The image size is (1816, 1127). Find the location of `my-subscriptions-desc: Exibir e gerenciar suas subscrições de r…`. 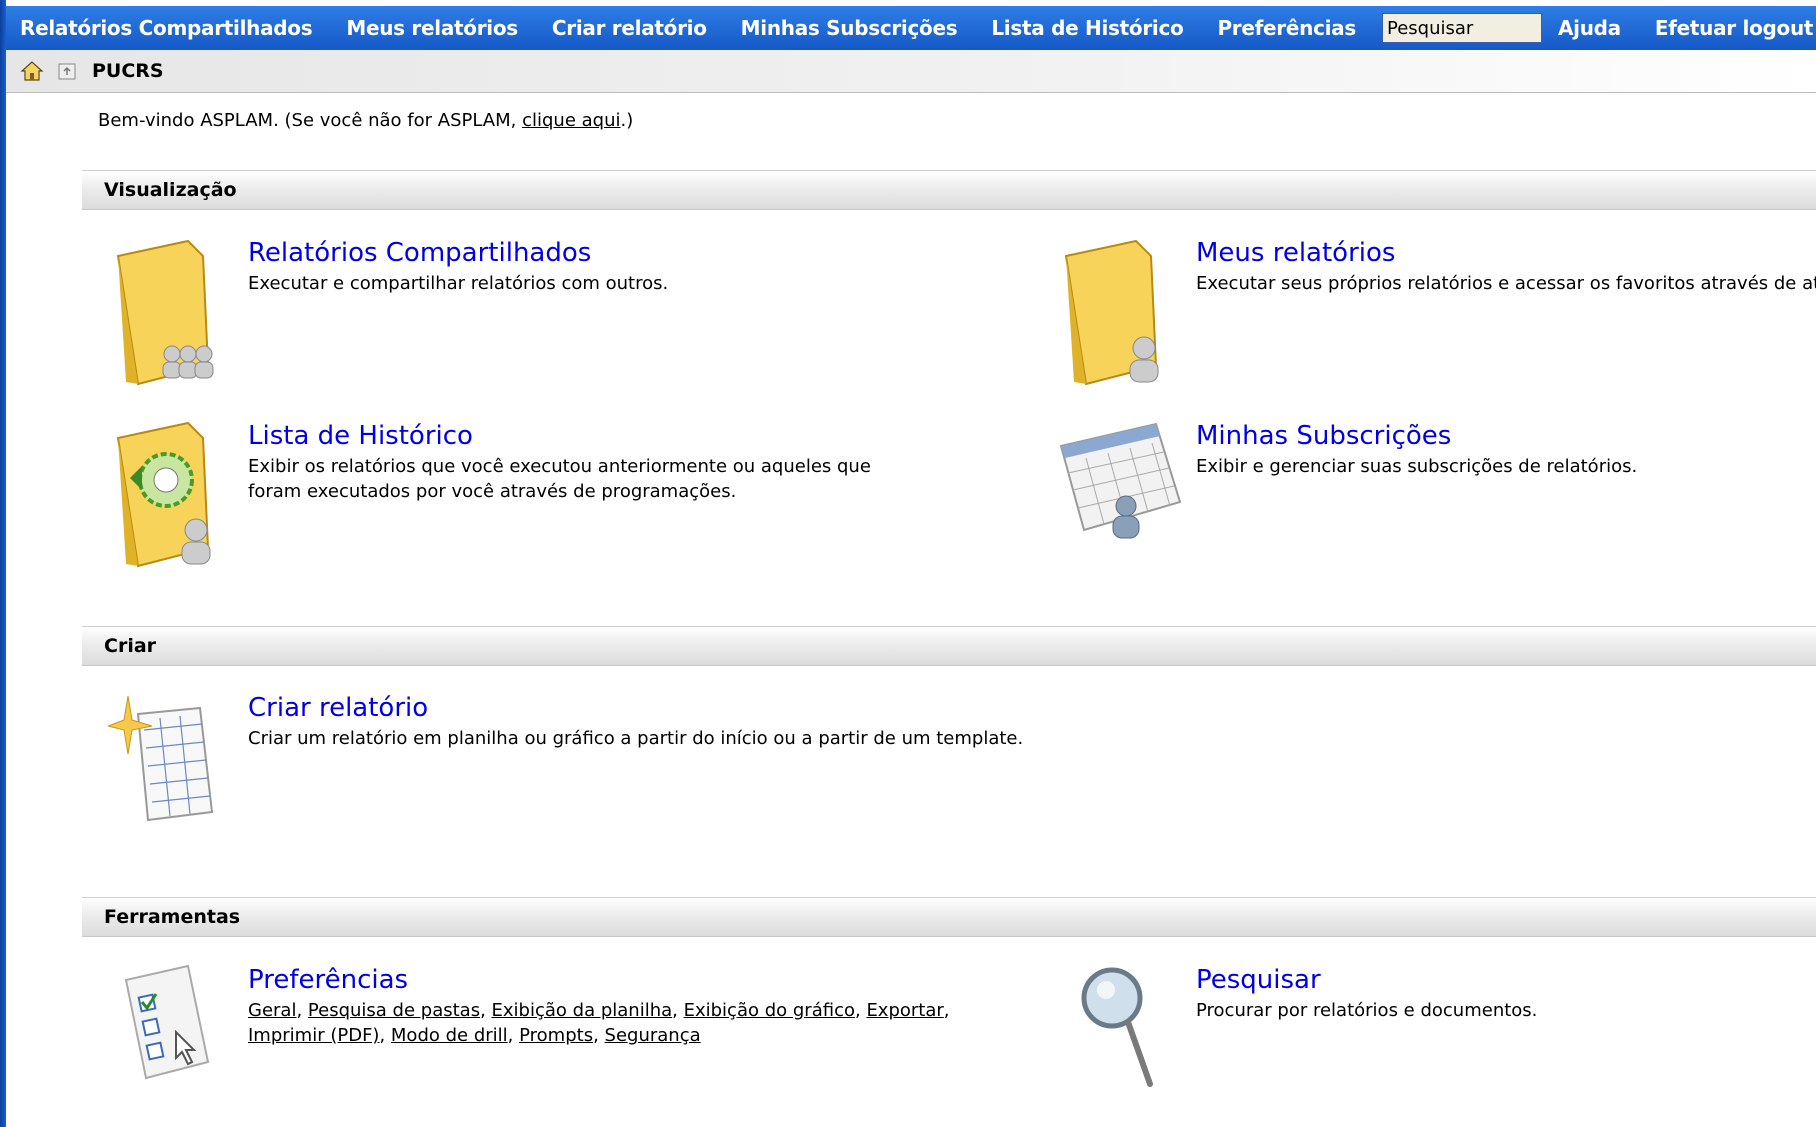

my-subscriptions-desc: Exibir e gerenciar suas subscrições de r… is located at coordinates (1417, 466).